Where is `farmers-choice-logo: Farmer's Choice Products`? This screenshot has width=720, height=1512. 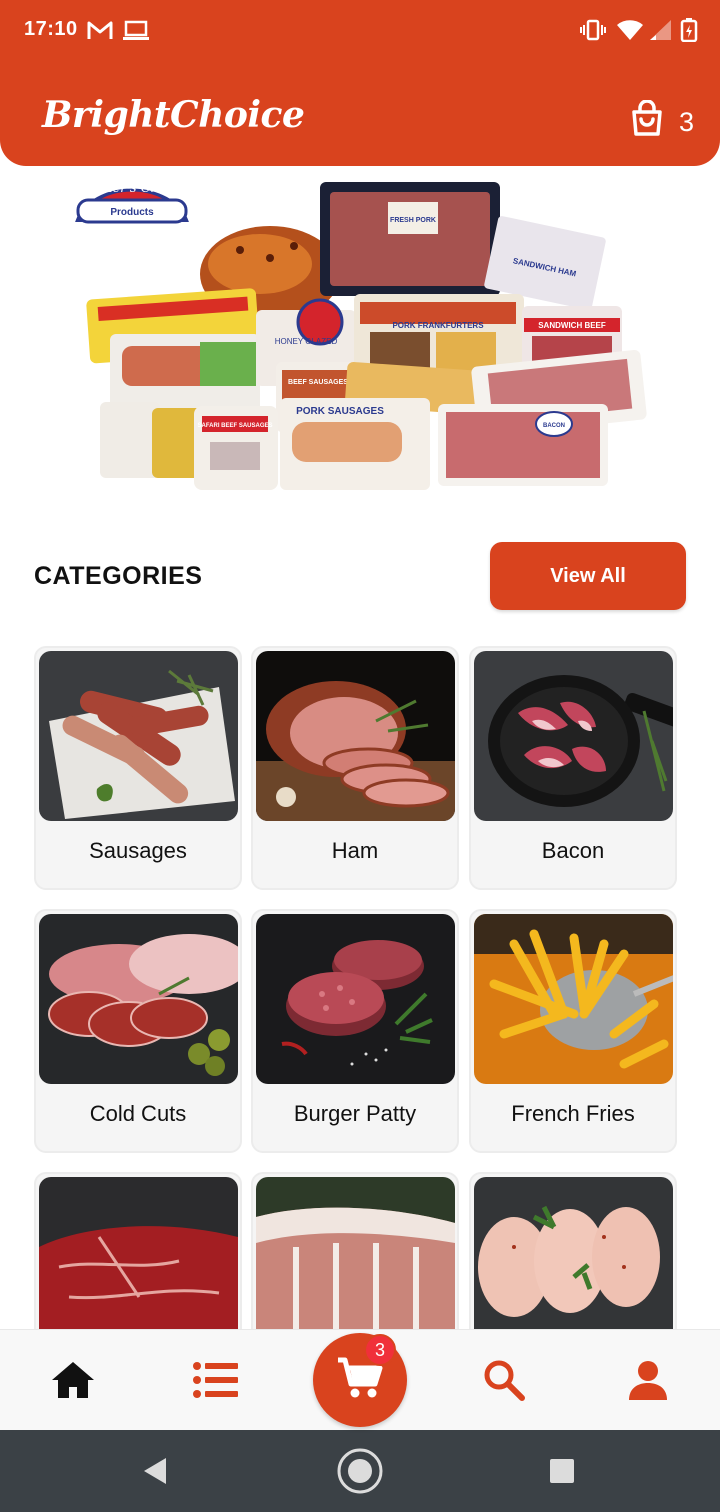 farmers-choice-logo: Farmer's Choice Products is located at coordinates (132, 202).